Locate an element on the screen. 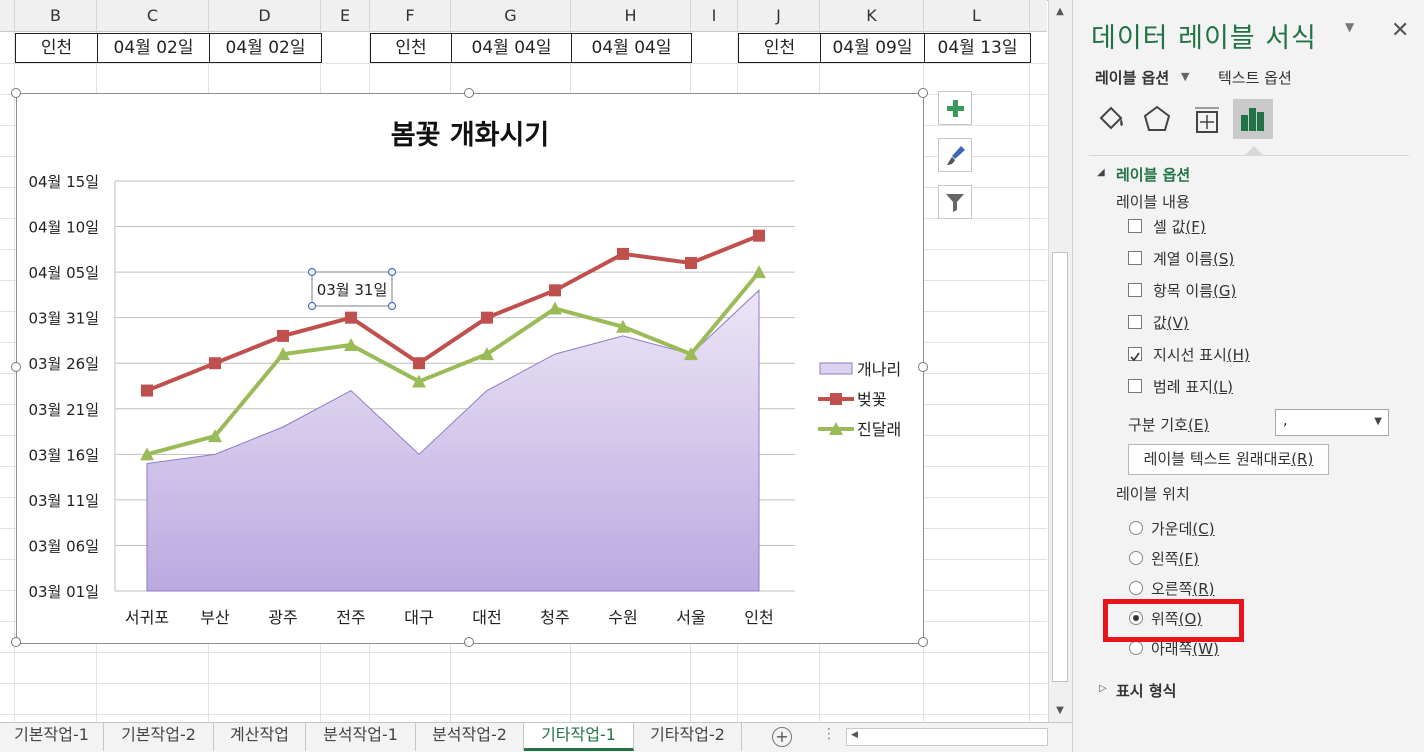  sheet-tab: 계산작업 is located at coordinates (260, 737).